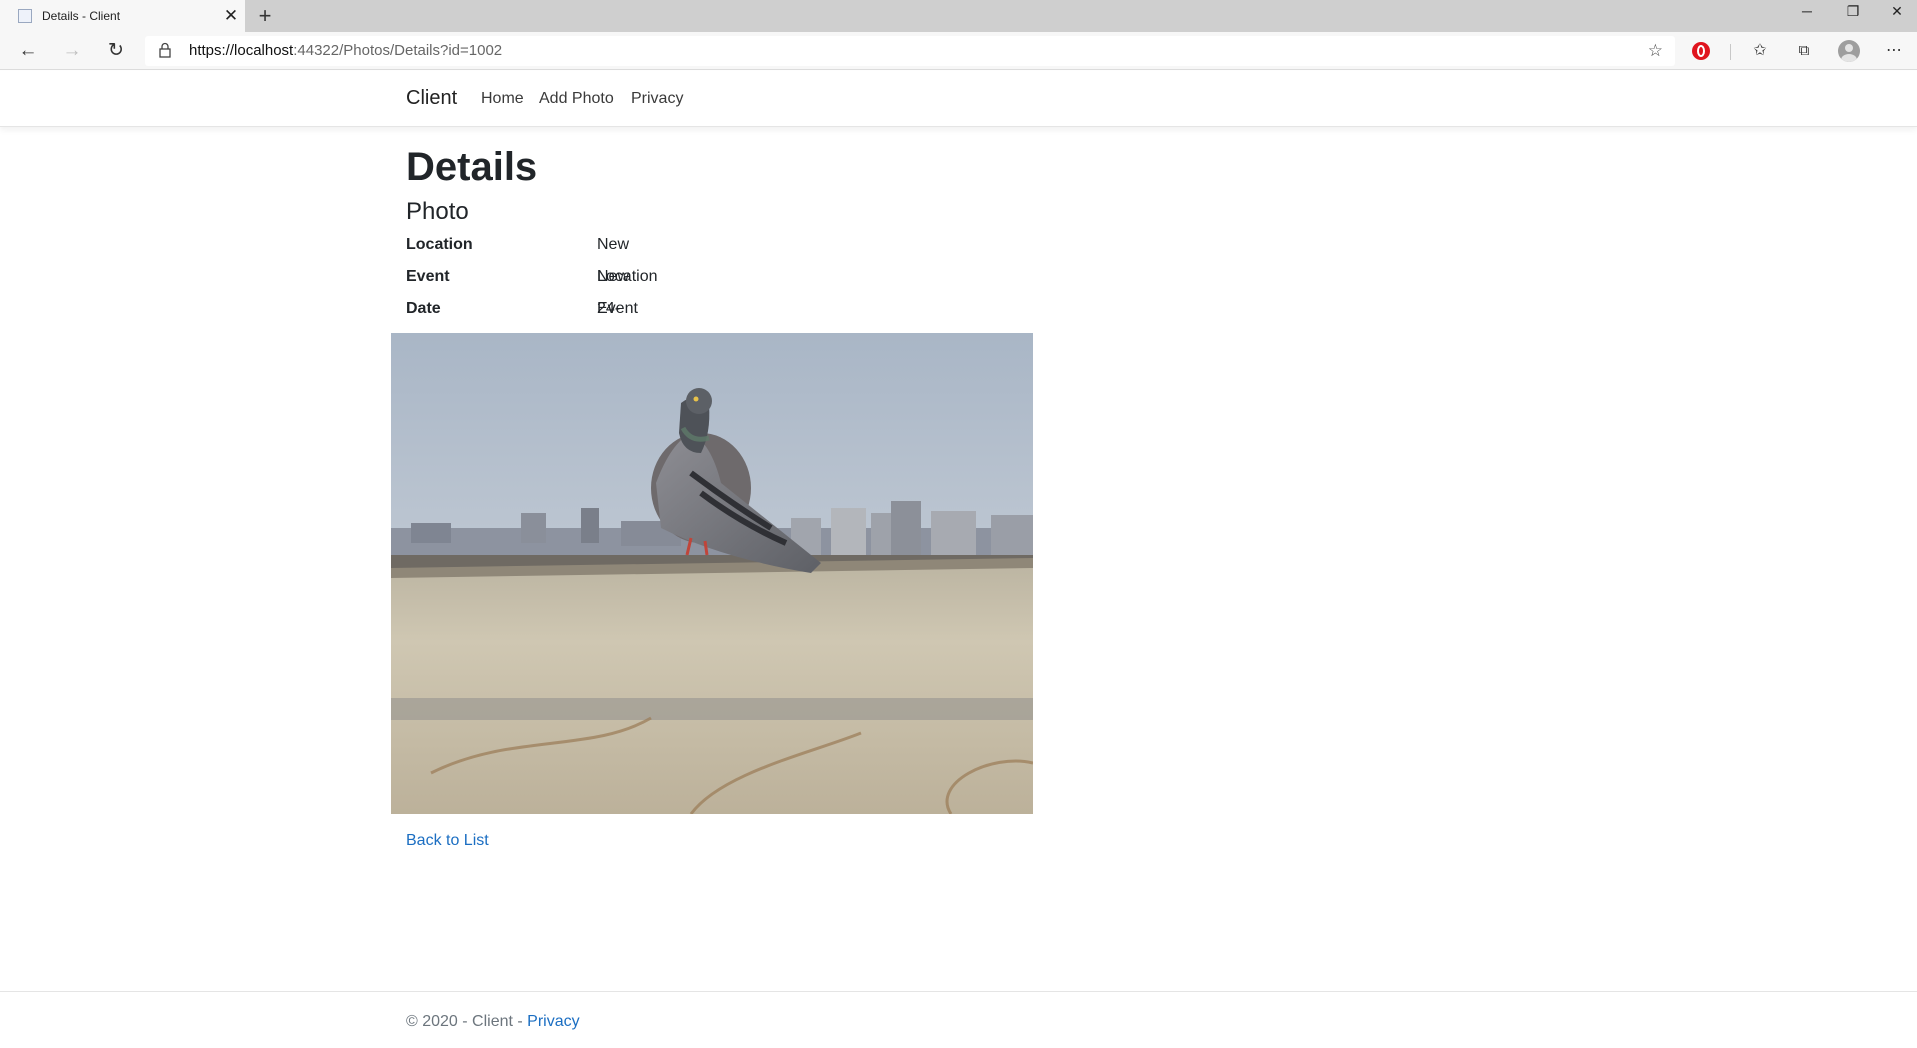  I want to click on favorite-star-icon: ☆, so click(1655, 51).